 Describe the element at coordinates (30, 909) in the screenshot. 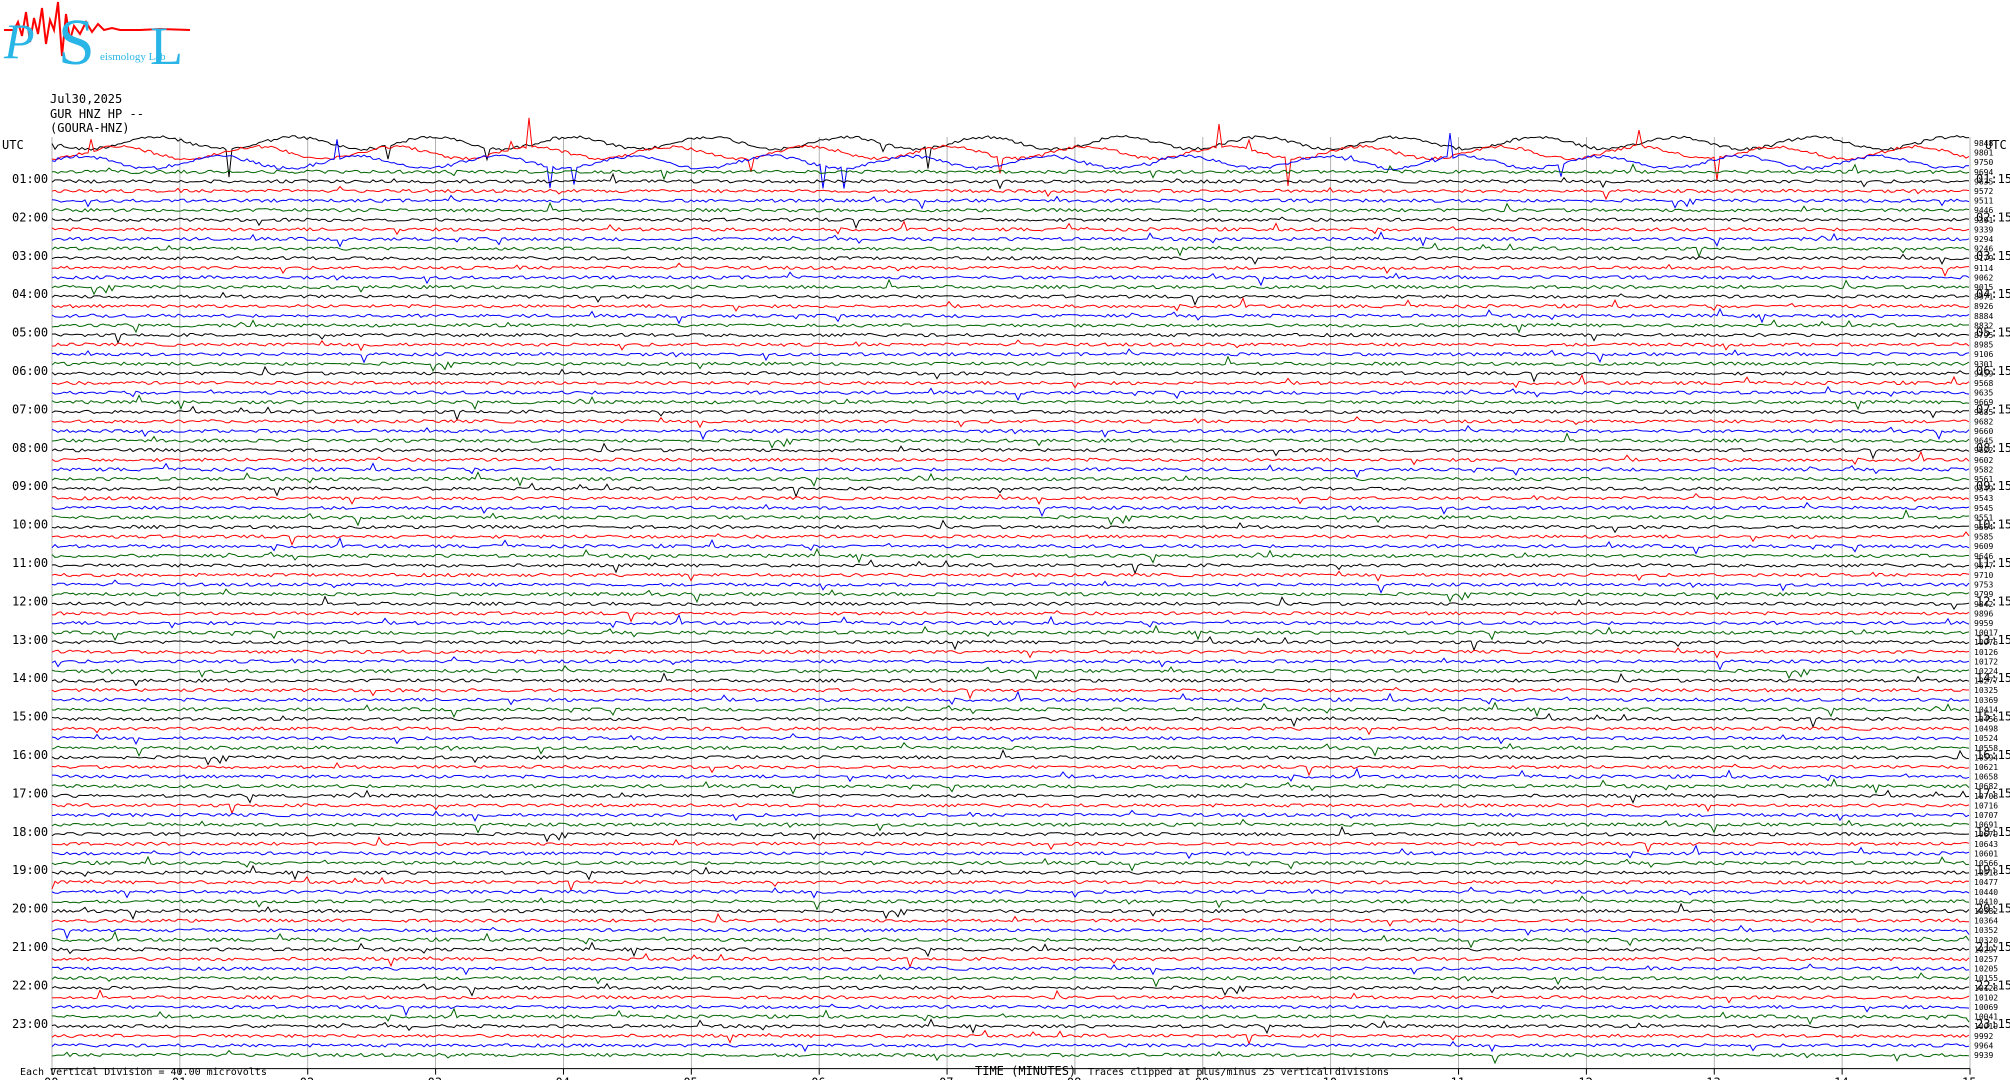

I see `left-hour-label: 20:00` at that location.